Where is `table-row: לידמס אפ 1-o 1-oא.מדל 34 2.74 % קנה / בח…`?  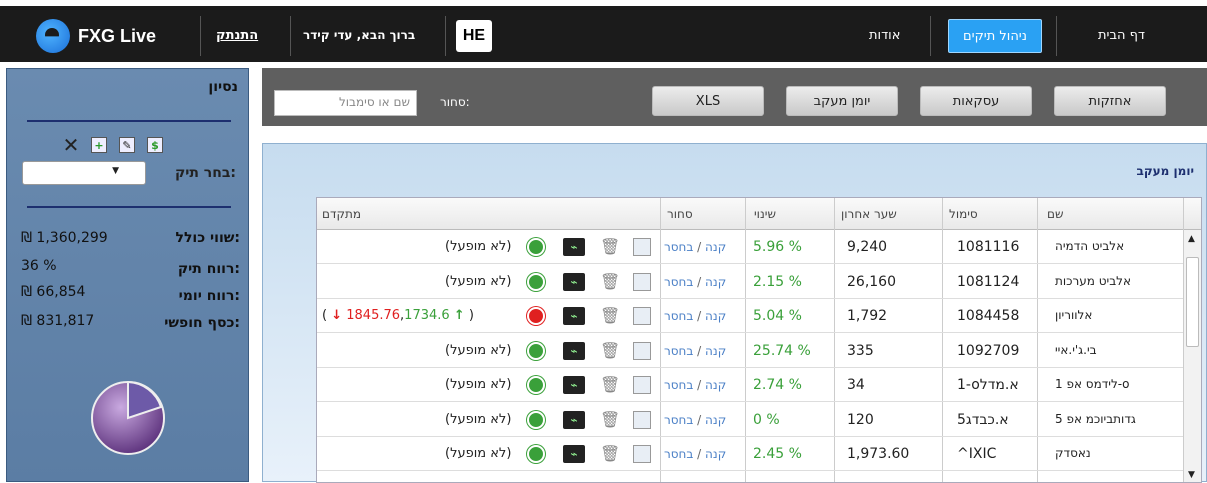
table-row: לידמס אפ 1-o 1-oא.מדל 34 2.74 % קנה / בח… is located at coordinates (751, 385).